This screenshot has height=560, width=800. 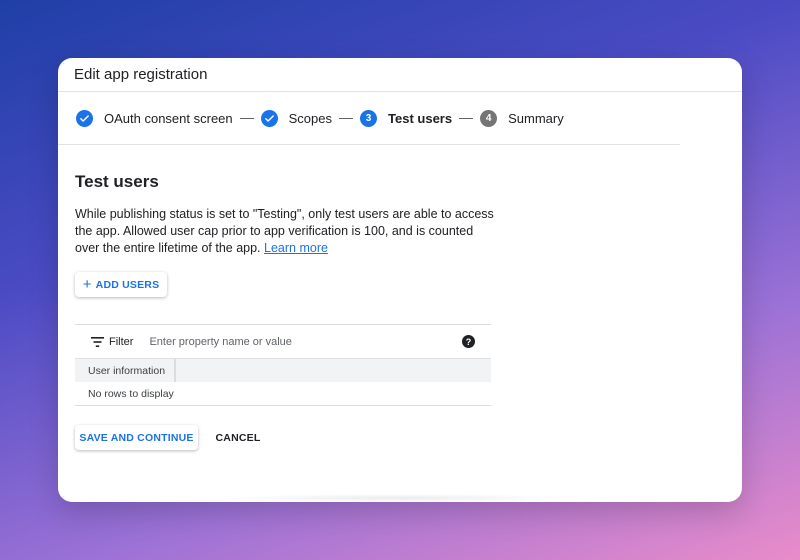 I want to click on step-summary: 4 Summary, so click(x=522, y=118).